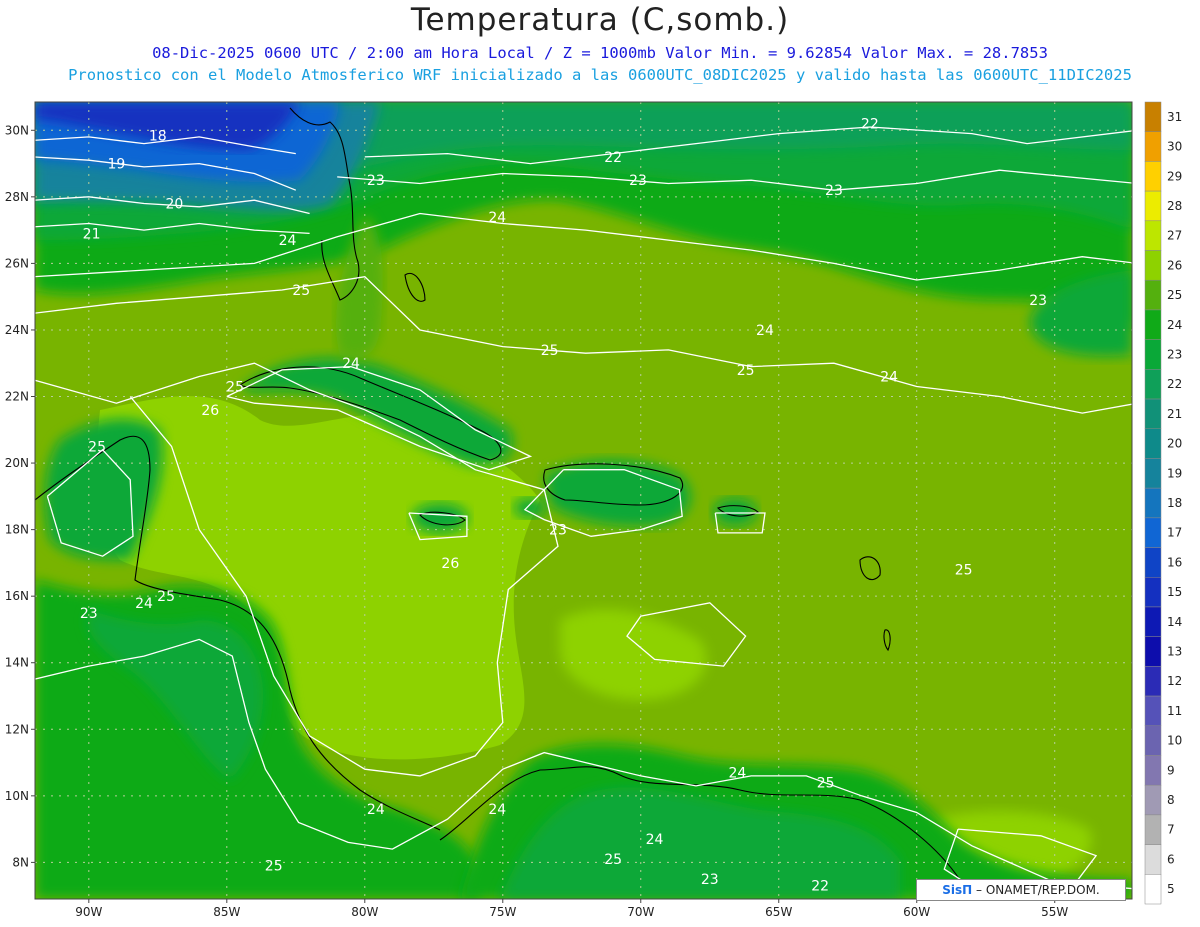 This screenshot has height=927, width=1200. What do you see at coordinates (1174, 533) in the screenshot?
I see `legend-label: 17` at bounding box center [1174, 533].